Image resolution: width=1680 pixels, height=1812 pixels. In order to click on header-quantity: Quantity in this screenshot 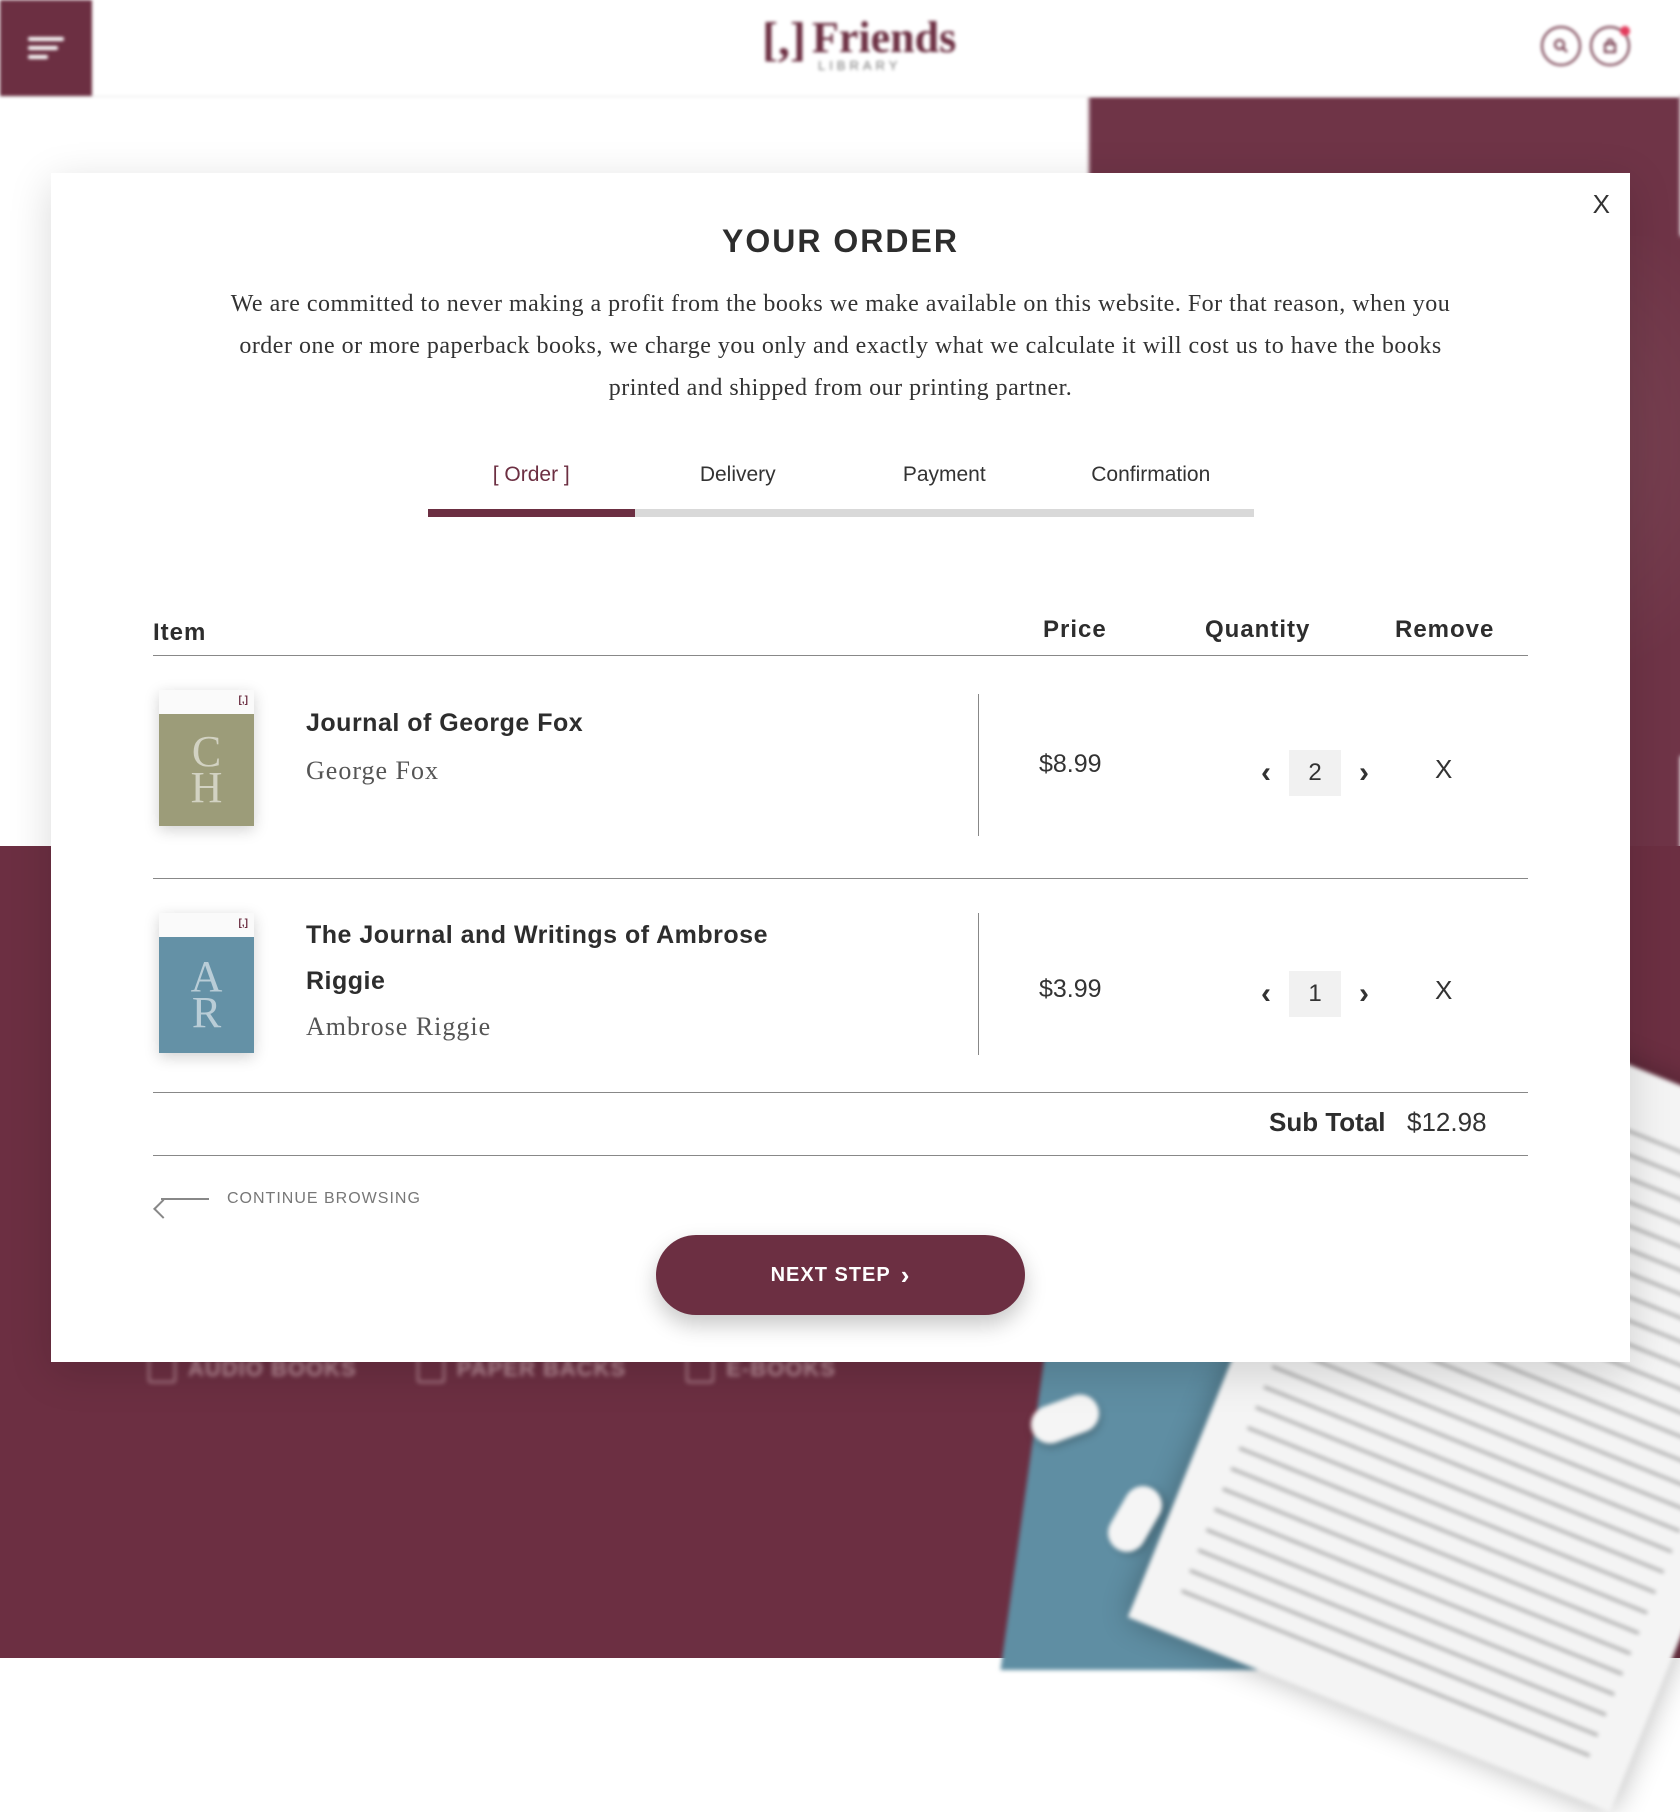, I will do `click(1258, 629)`.